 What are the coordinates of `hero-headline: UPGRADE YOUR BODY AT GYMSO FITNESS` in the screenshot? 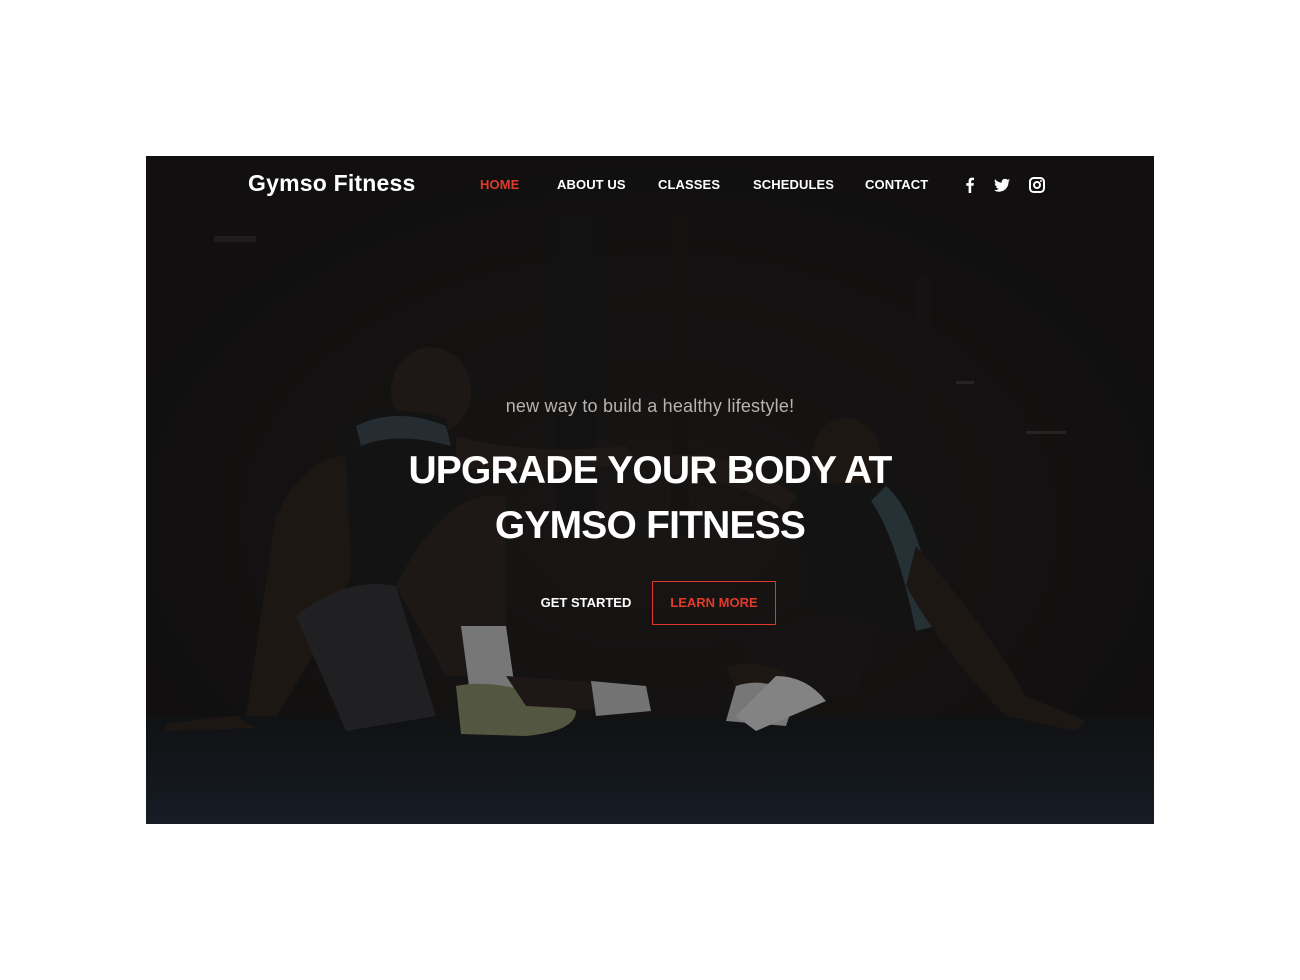 It's located at (650, 498).